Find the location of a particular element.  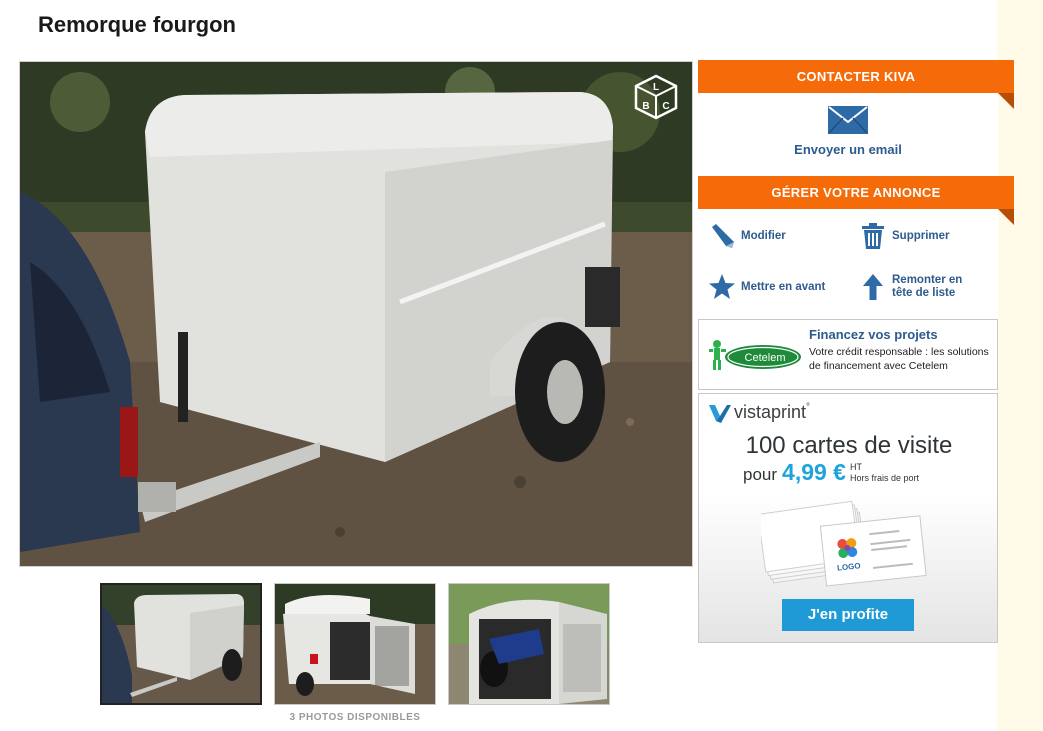

feature-label: Mettre en avant is located at coordinates (783, 286).